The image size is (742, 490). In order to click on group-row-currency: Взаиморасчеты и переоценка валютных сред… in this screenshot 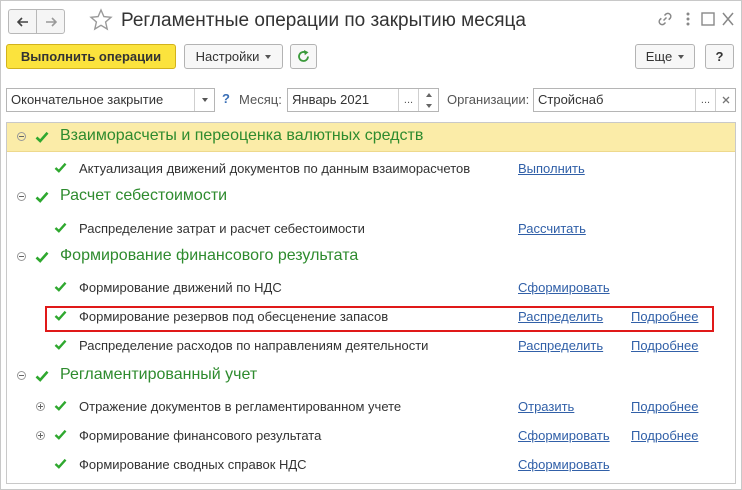, I will do `click(371, 137)`.